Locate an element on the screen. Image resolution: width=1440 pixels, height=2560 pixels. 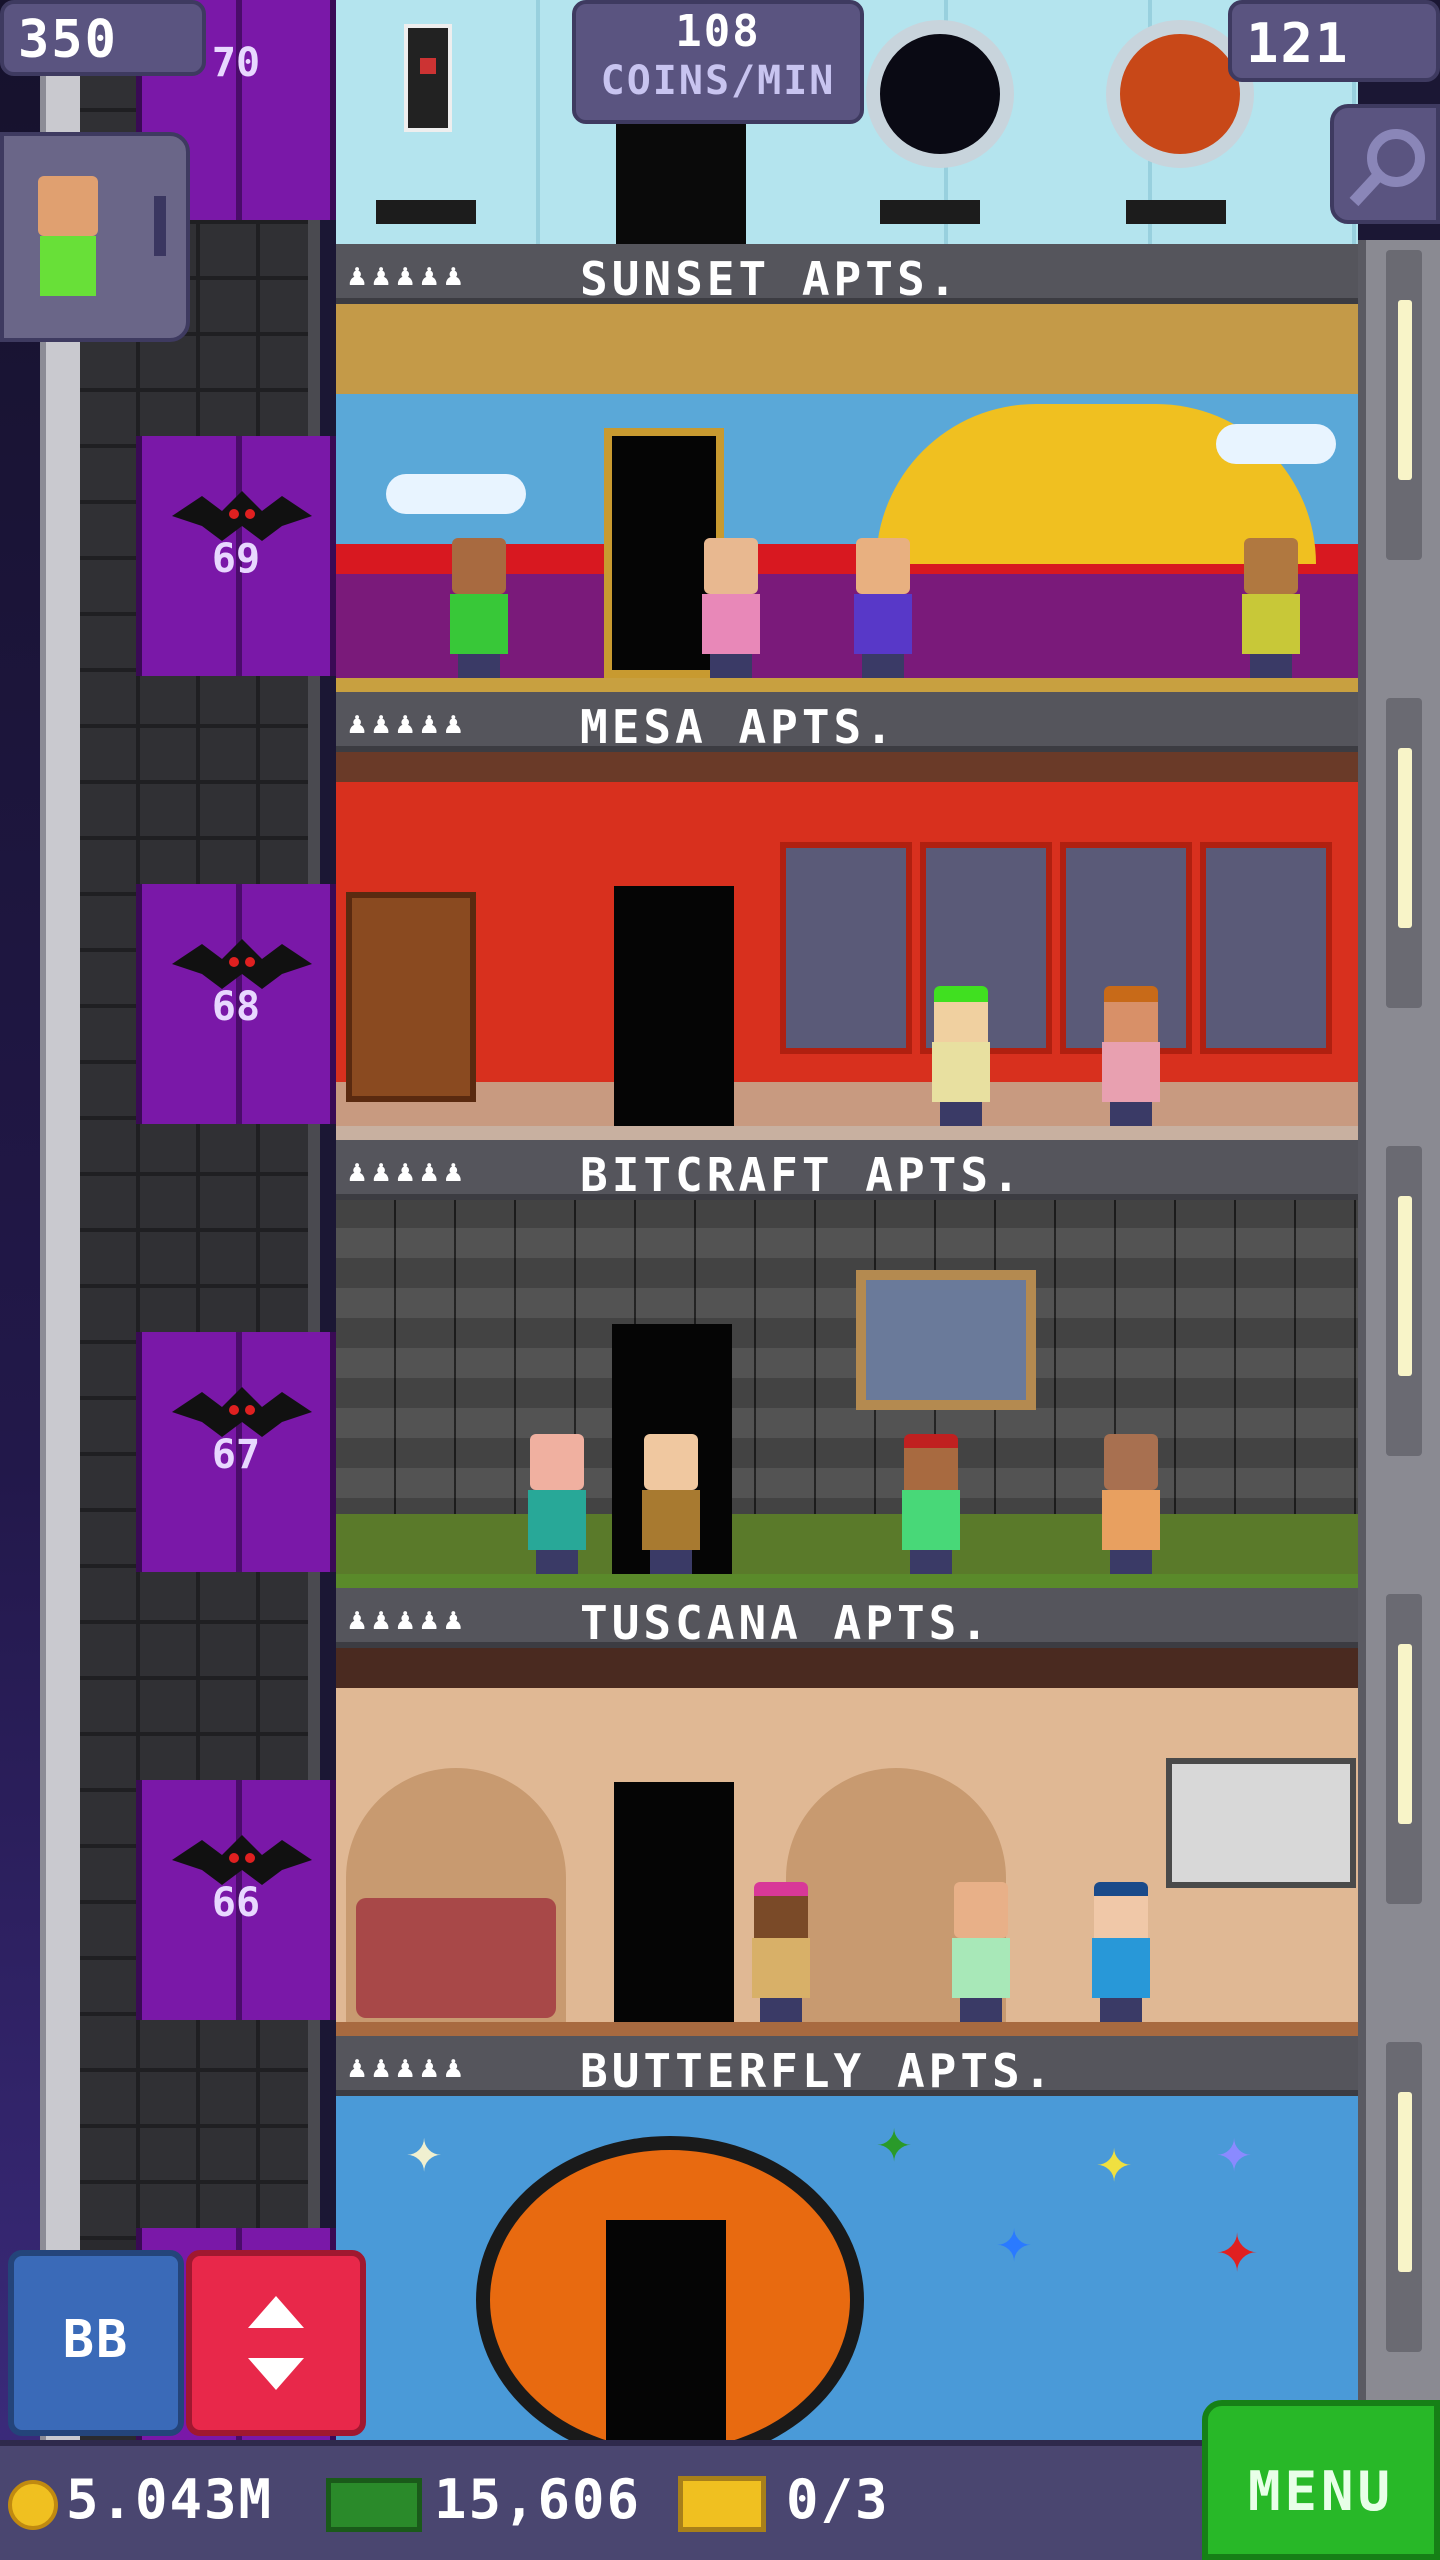
elevator-door-66: 66 is located at coordinates (236, 1900).